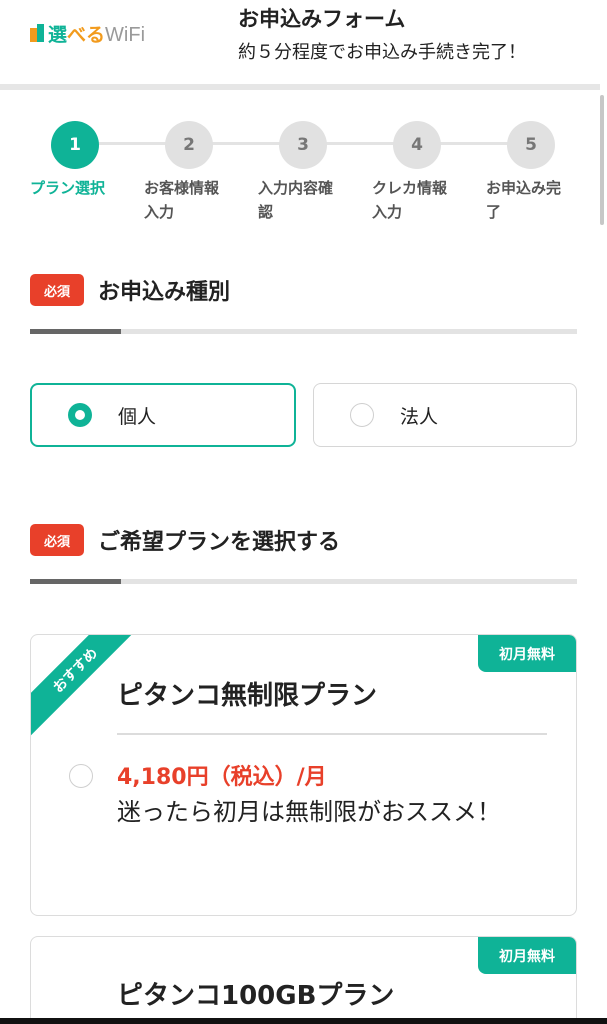 This screenshot has height=1024, width=607. I want to click on option-label: 法人, so click(419, 416).